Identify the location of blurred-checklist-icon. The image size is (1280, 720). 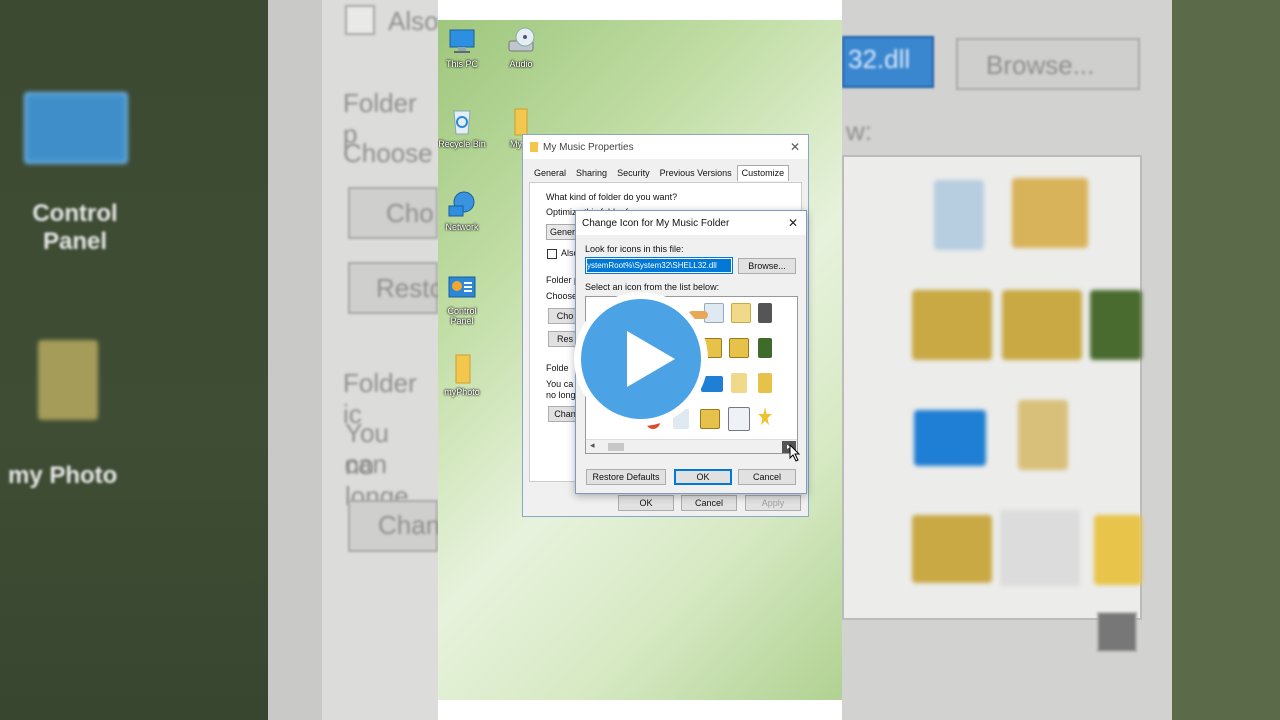
(1040, 548).